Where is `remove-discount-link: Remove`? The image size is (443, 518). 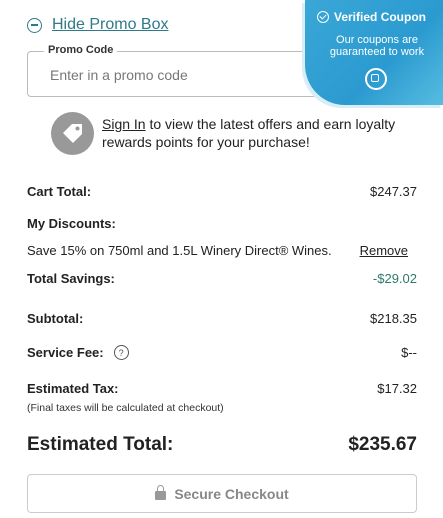 remove-discount-link: Remove is located at coordinates (384, 250).